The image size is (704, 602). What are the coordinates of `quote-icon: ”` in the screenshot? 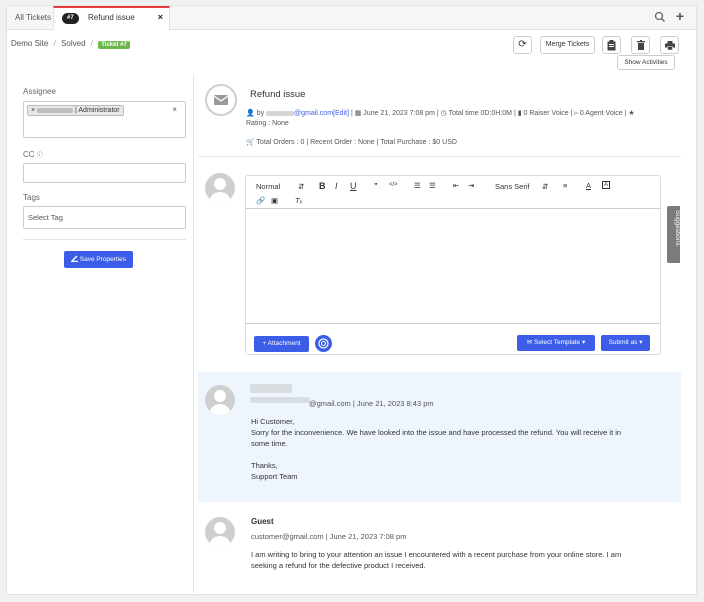 It's located at (376, 185).